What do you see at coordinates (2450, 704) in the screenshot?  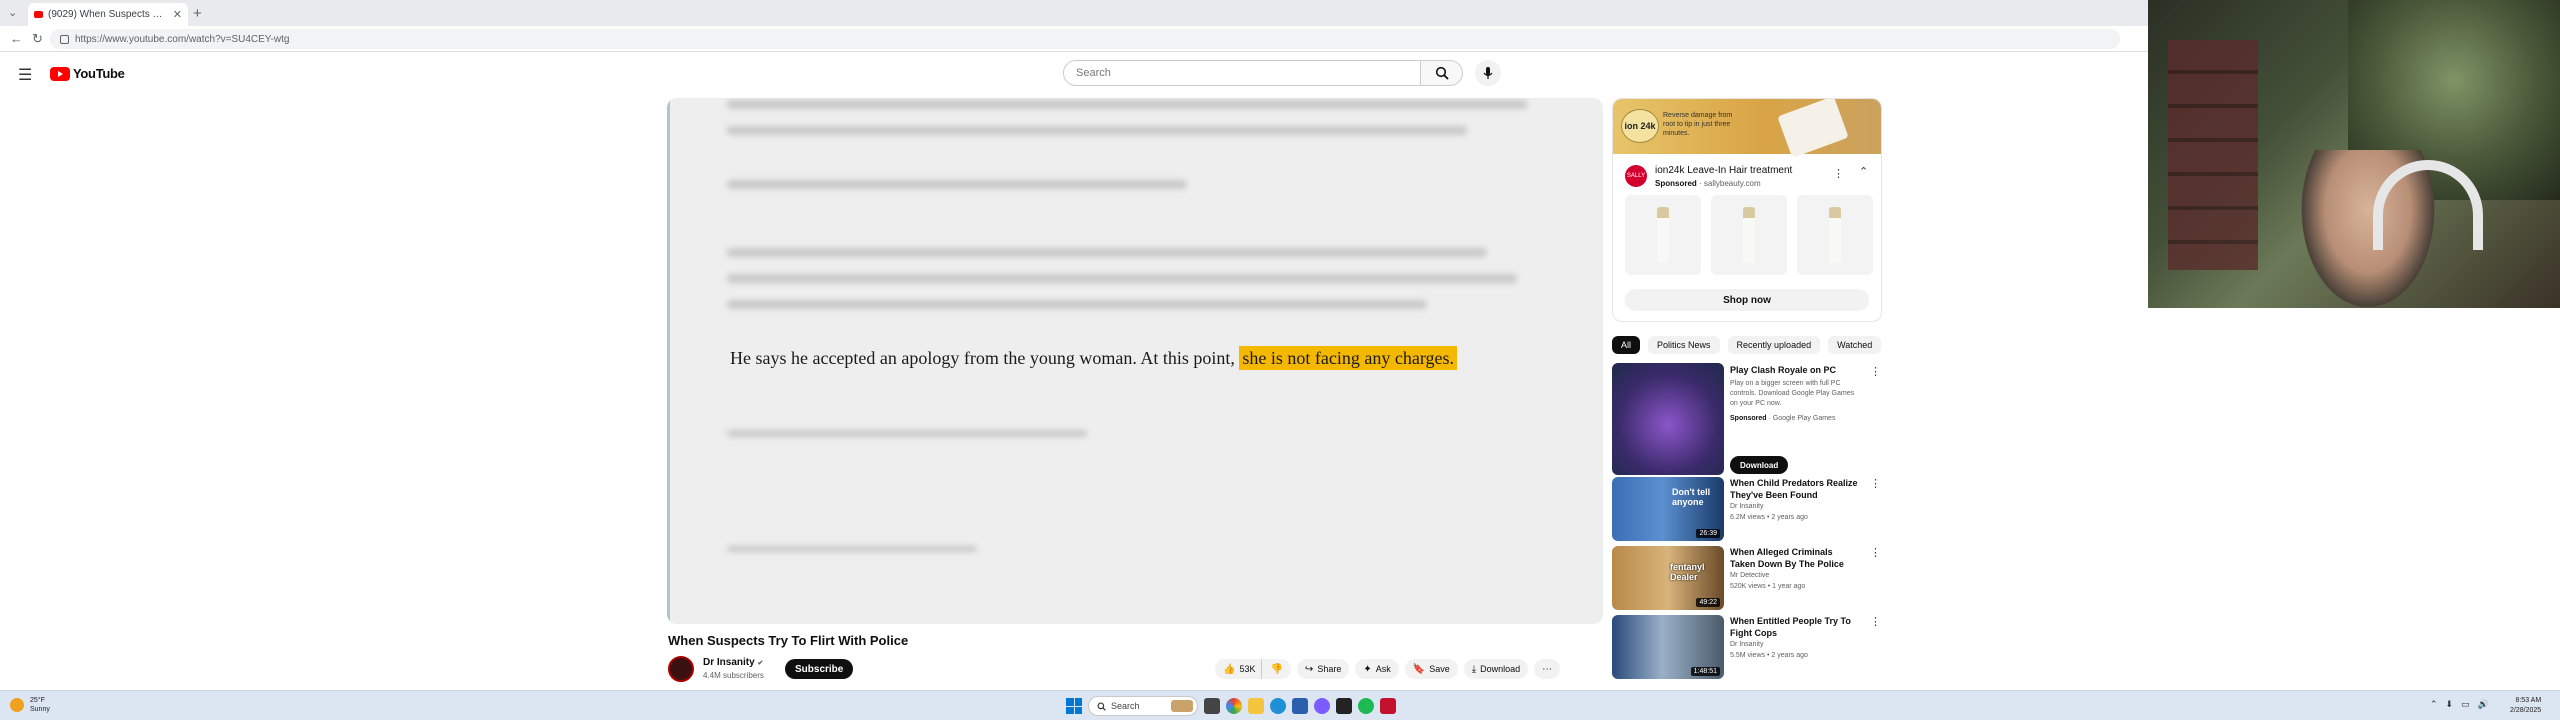 I see `tray-app-icon: ⬇` at bounding box center [2450, 704].